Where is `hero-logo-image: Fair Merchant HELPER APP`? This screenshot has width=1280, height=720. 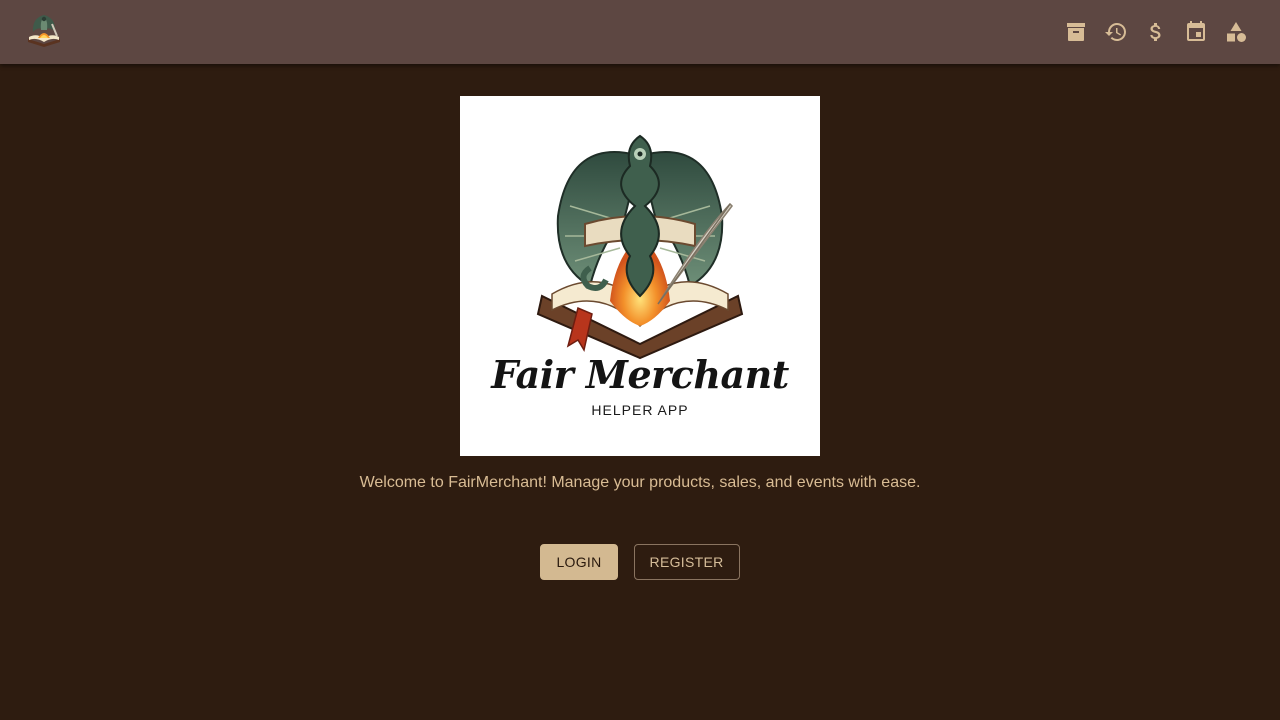 hero-logo-image: Fair Merchant HELPER APP is located at coordinates (640, 276).